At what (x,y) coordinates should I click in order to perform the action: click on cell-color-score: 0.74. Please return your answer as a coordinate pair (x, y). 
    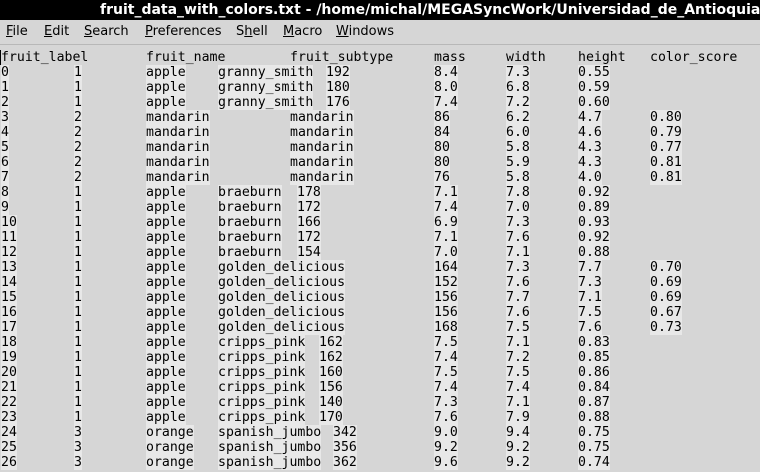
    Looking at the image, I should click on (594, 462).